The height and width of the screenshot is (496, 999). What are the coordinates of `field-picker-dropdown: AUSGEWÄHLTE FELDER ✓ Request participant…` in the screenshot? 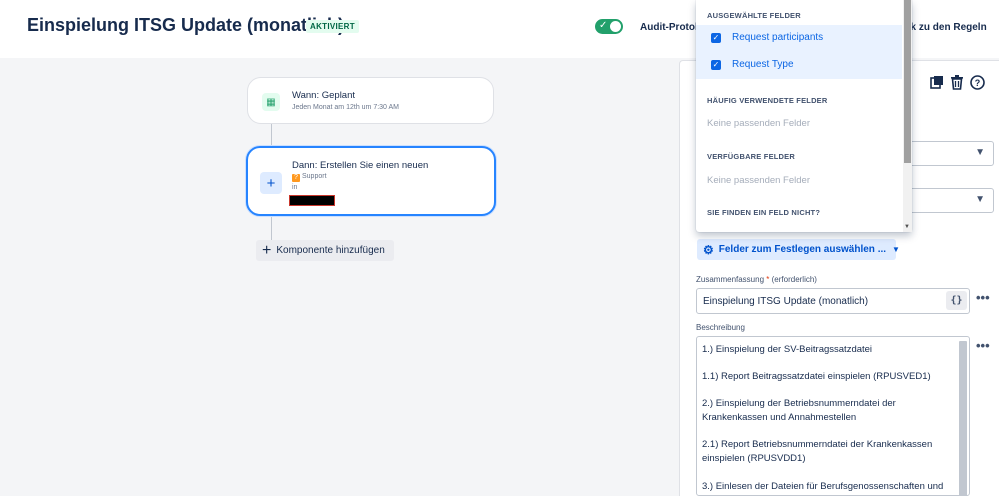 It's located at (804, 116).